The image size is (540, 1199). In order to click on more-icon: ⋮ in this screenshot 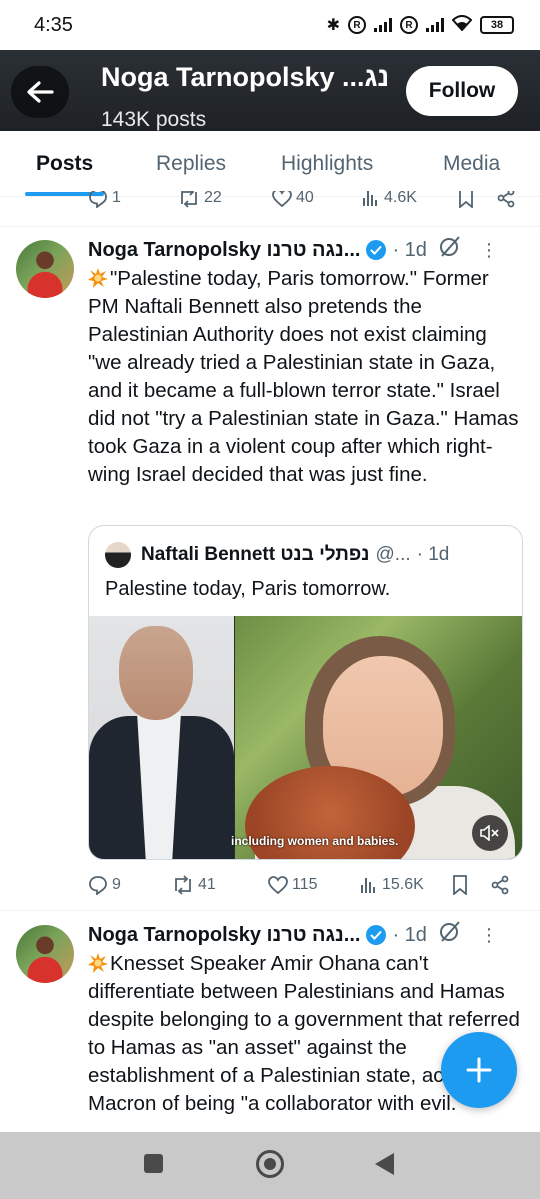, I will do `click(489, 935)`.